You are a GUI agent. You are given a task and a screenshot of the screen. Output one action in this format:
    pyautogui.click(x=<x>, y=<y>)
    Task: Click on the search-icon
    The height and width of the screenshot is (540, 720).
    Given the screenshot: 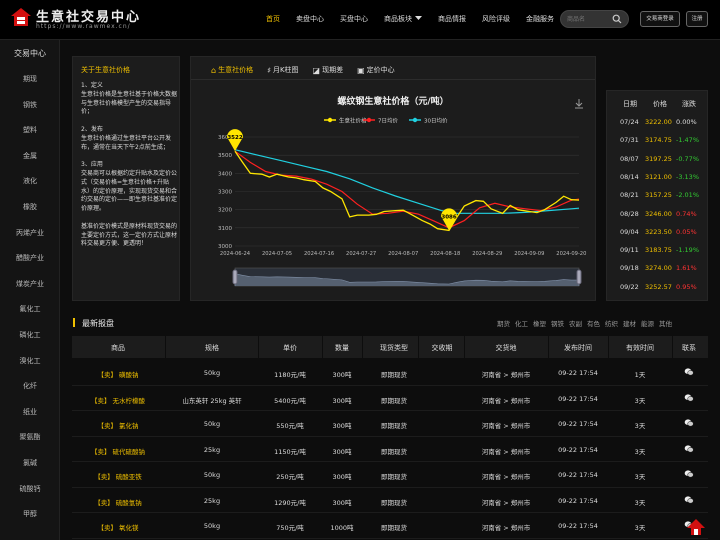 What is the action you would take?
    pyautogui.click(x=617, y=19)
    